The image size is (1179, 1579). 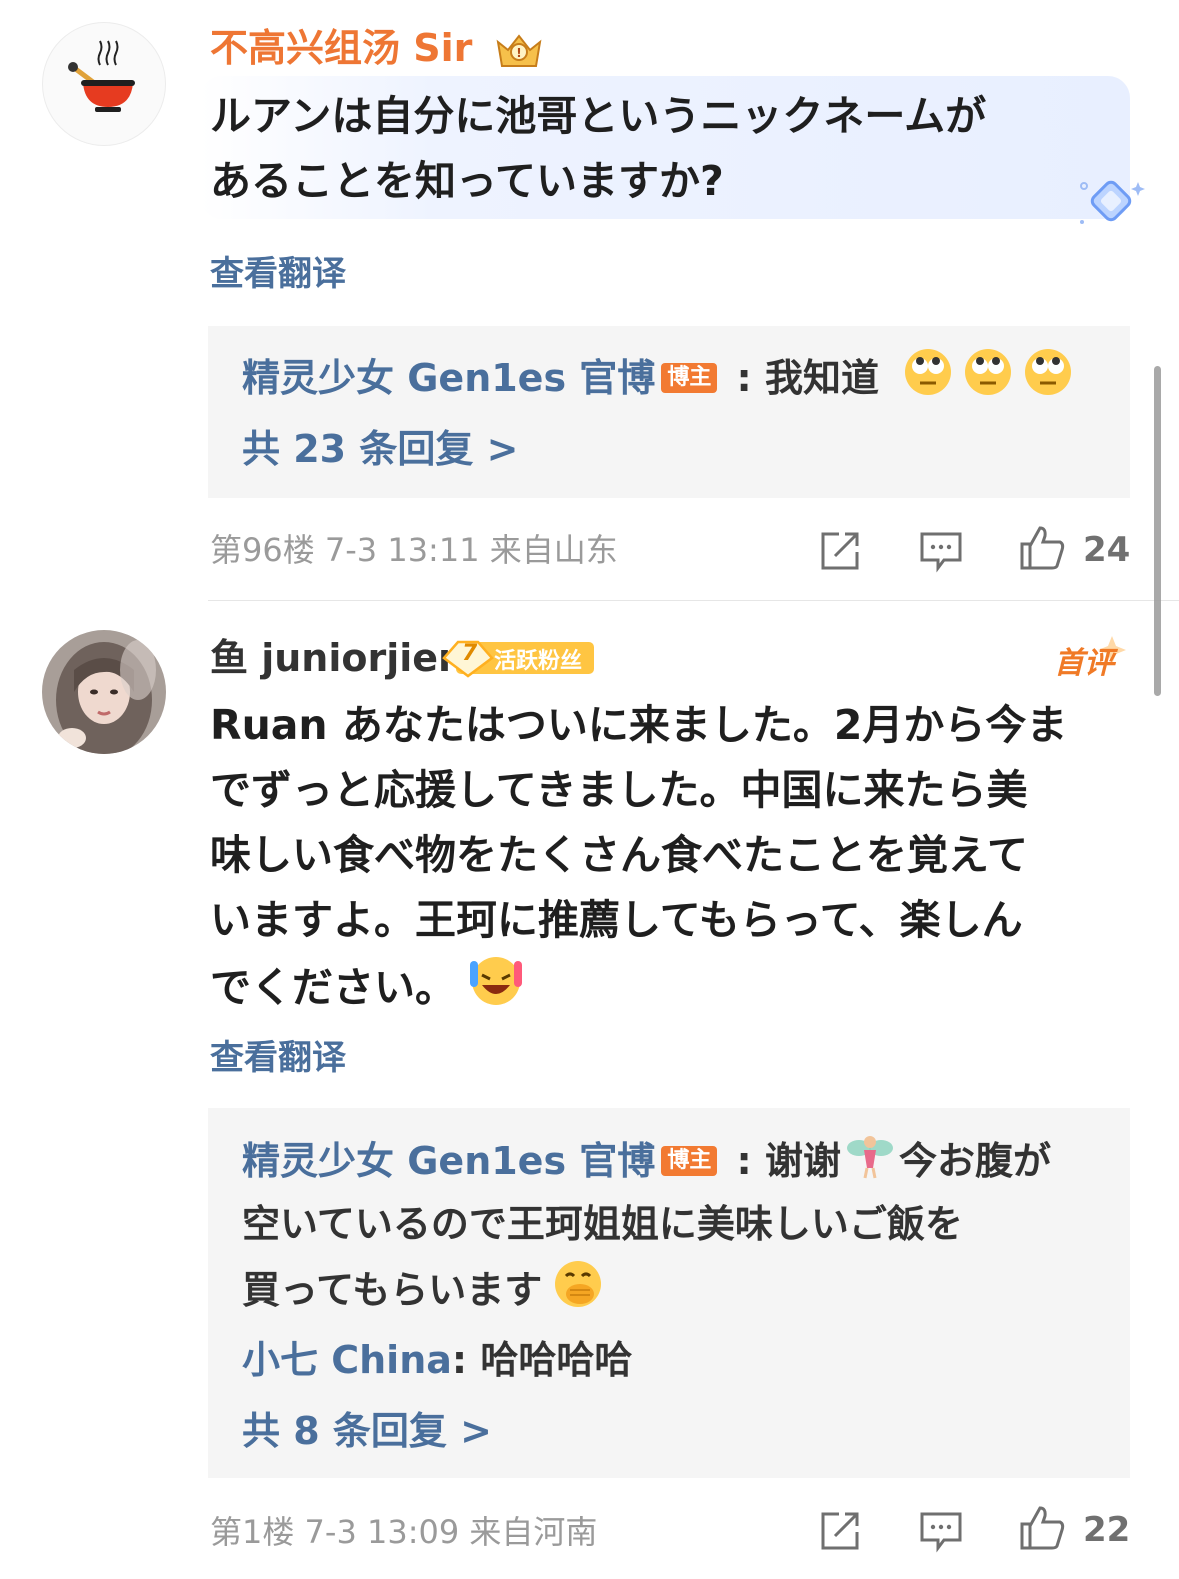 I want to click on username: 不高兴组汤 Sir, so click(x=341, y=48).